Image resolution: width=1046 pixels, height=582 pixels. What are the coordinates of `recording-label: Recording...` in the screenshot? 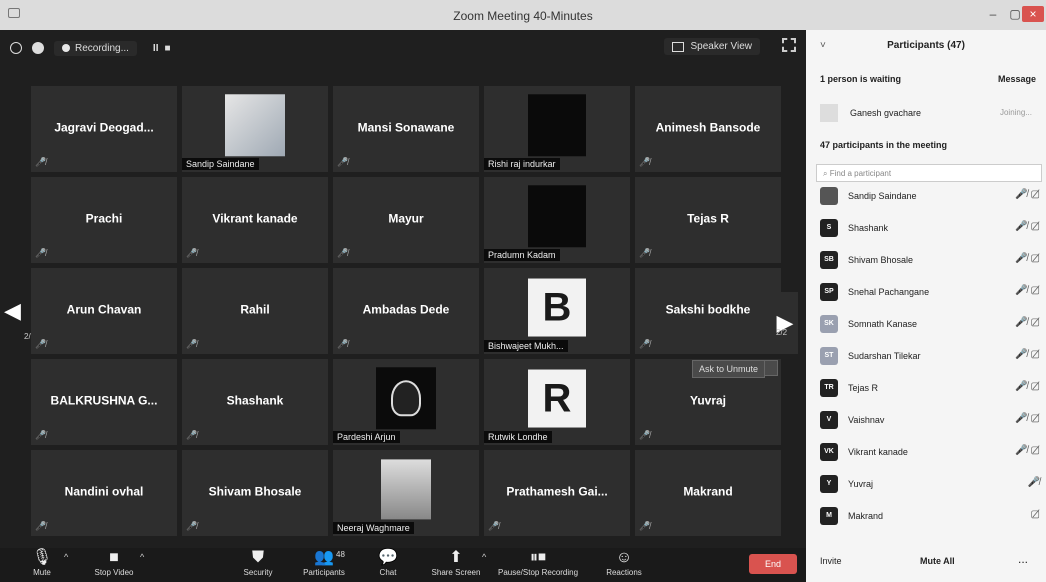 It's located at (102, 48).